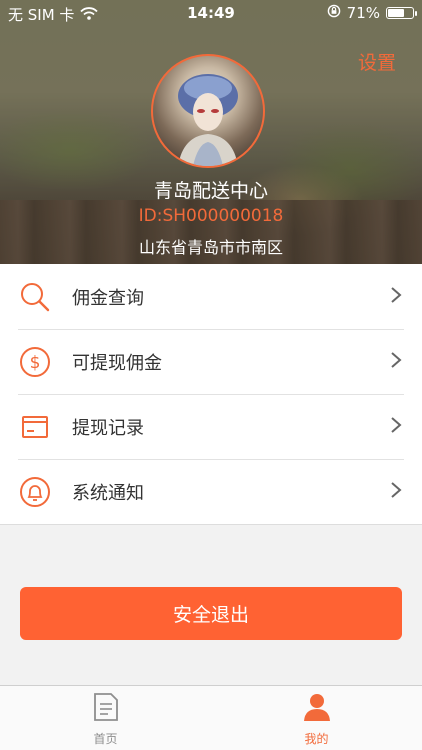 This screenshot has width=422, height=750. Describe the element at coordinates (210, 247) in the screenshot. I see `address: 山东省青岛市市南区` at that location.